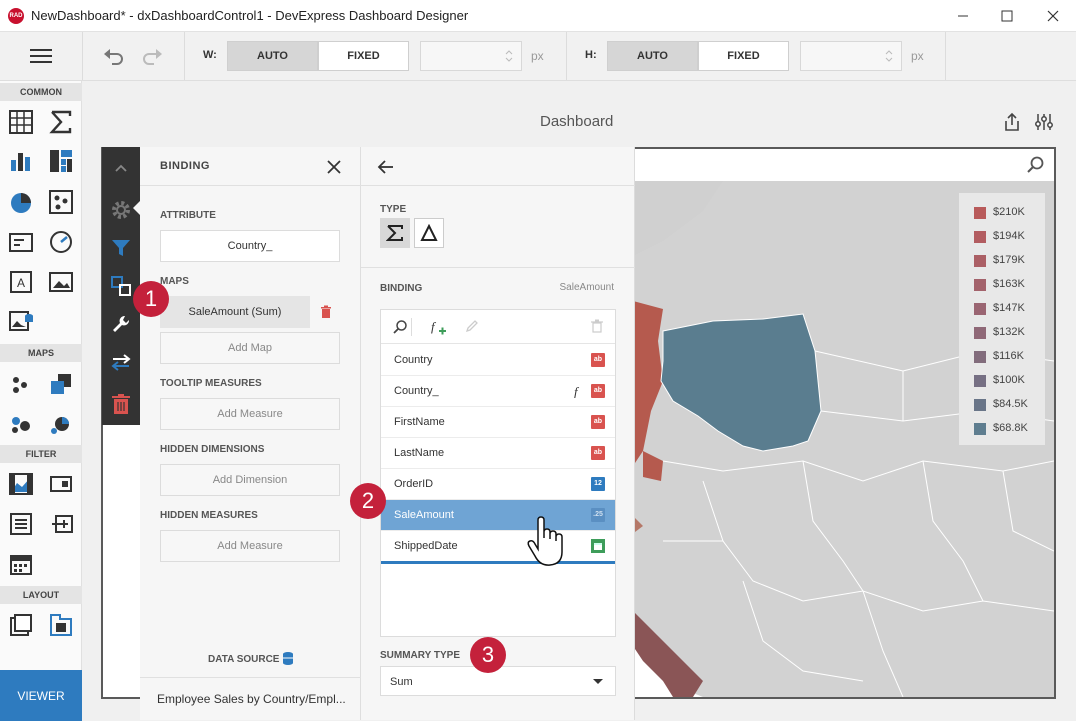  Describe the element at coordinates (210, 55) in the screenshot. I see `width-label: W:` at that location.